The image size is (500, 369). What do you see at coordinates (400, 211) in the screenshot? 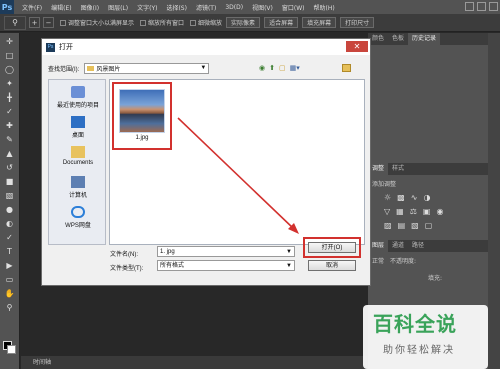
I see `hue-icon: ▦` at bounding box center [400, 211].